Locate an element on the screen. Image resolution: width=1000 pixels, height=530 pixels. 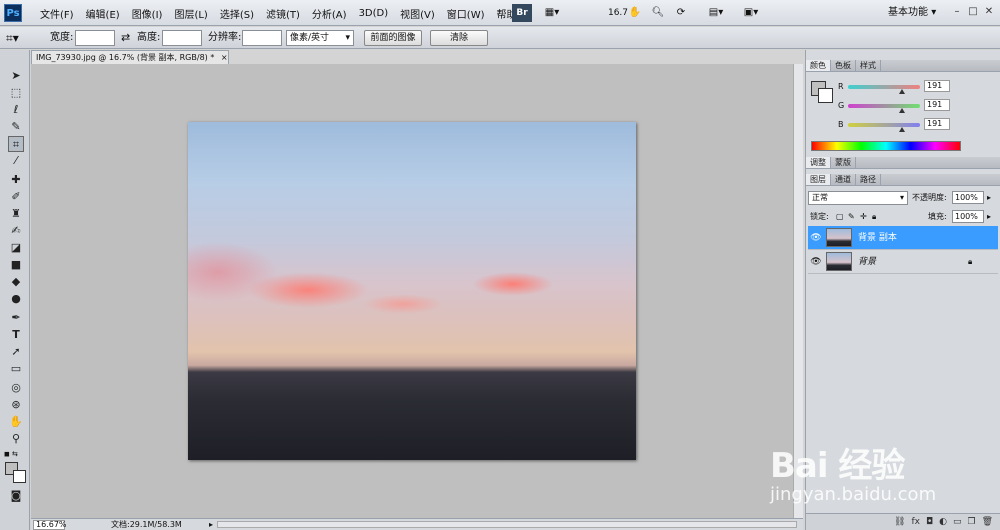
hand-tool-button: ✋ is located at coordinates (635, 13).